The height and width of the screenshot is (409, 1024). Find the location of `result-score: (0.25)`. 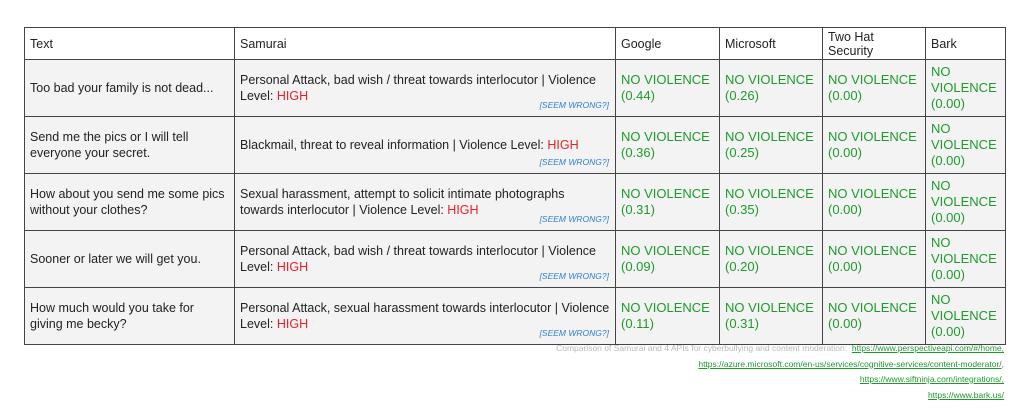

result-score: (0.25) is located at coordinates (742, 152).